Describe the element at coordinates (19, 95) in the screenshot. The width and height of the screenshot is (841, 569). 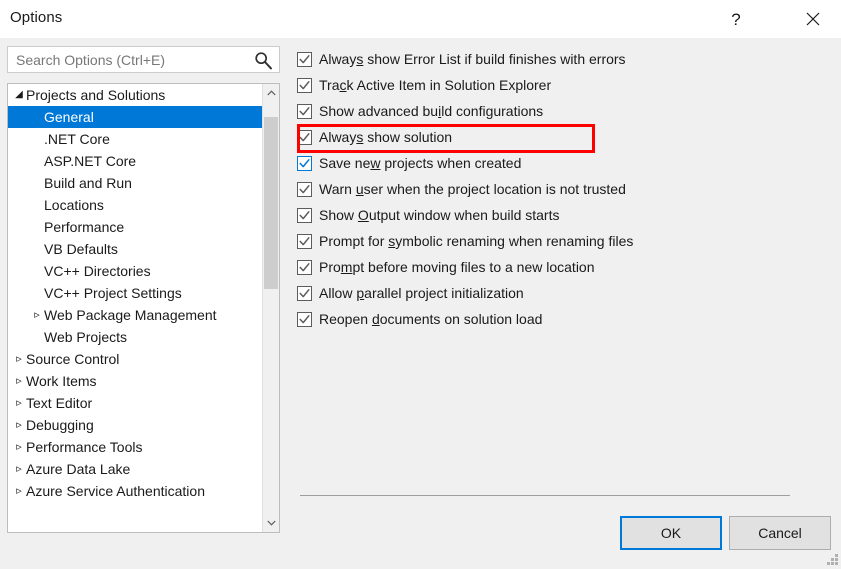
I see `tree-expander-expanded-icon: ◢` at that location.